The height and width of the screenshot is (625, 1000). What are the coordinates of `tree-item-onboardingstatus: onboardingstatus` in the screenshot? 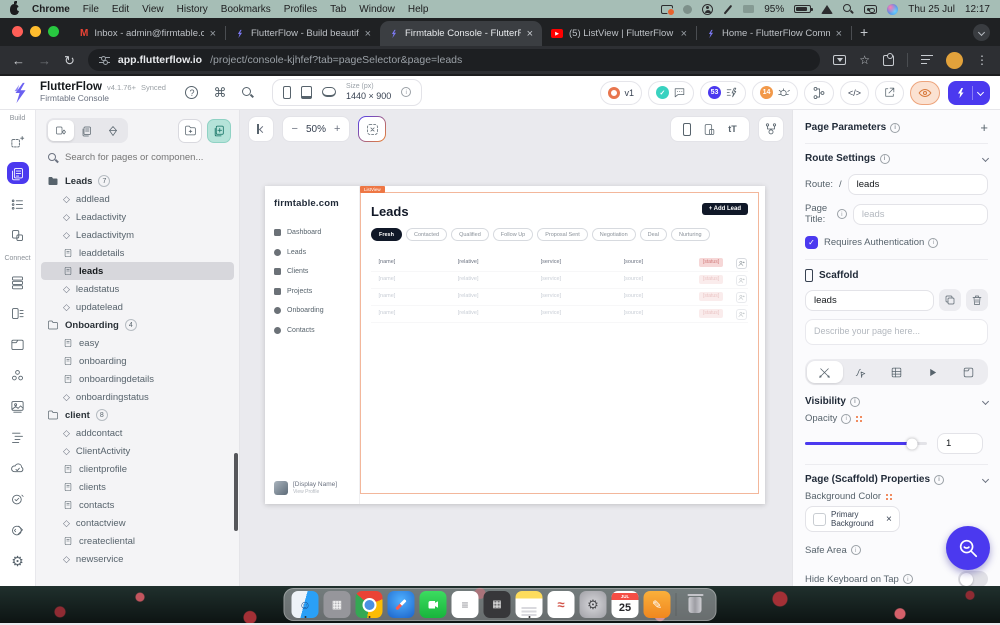 It's located at (137, 397).